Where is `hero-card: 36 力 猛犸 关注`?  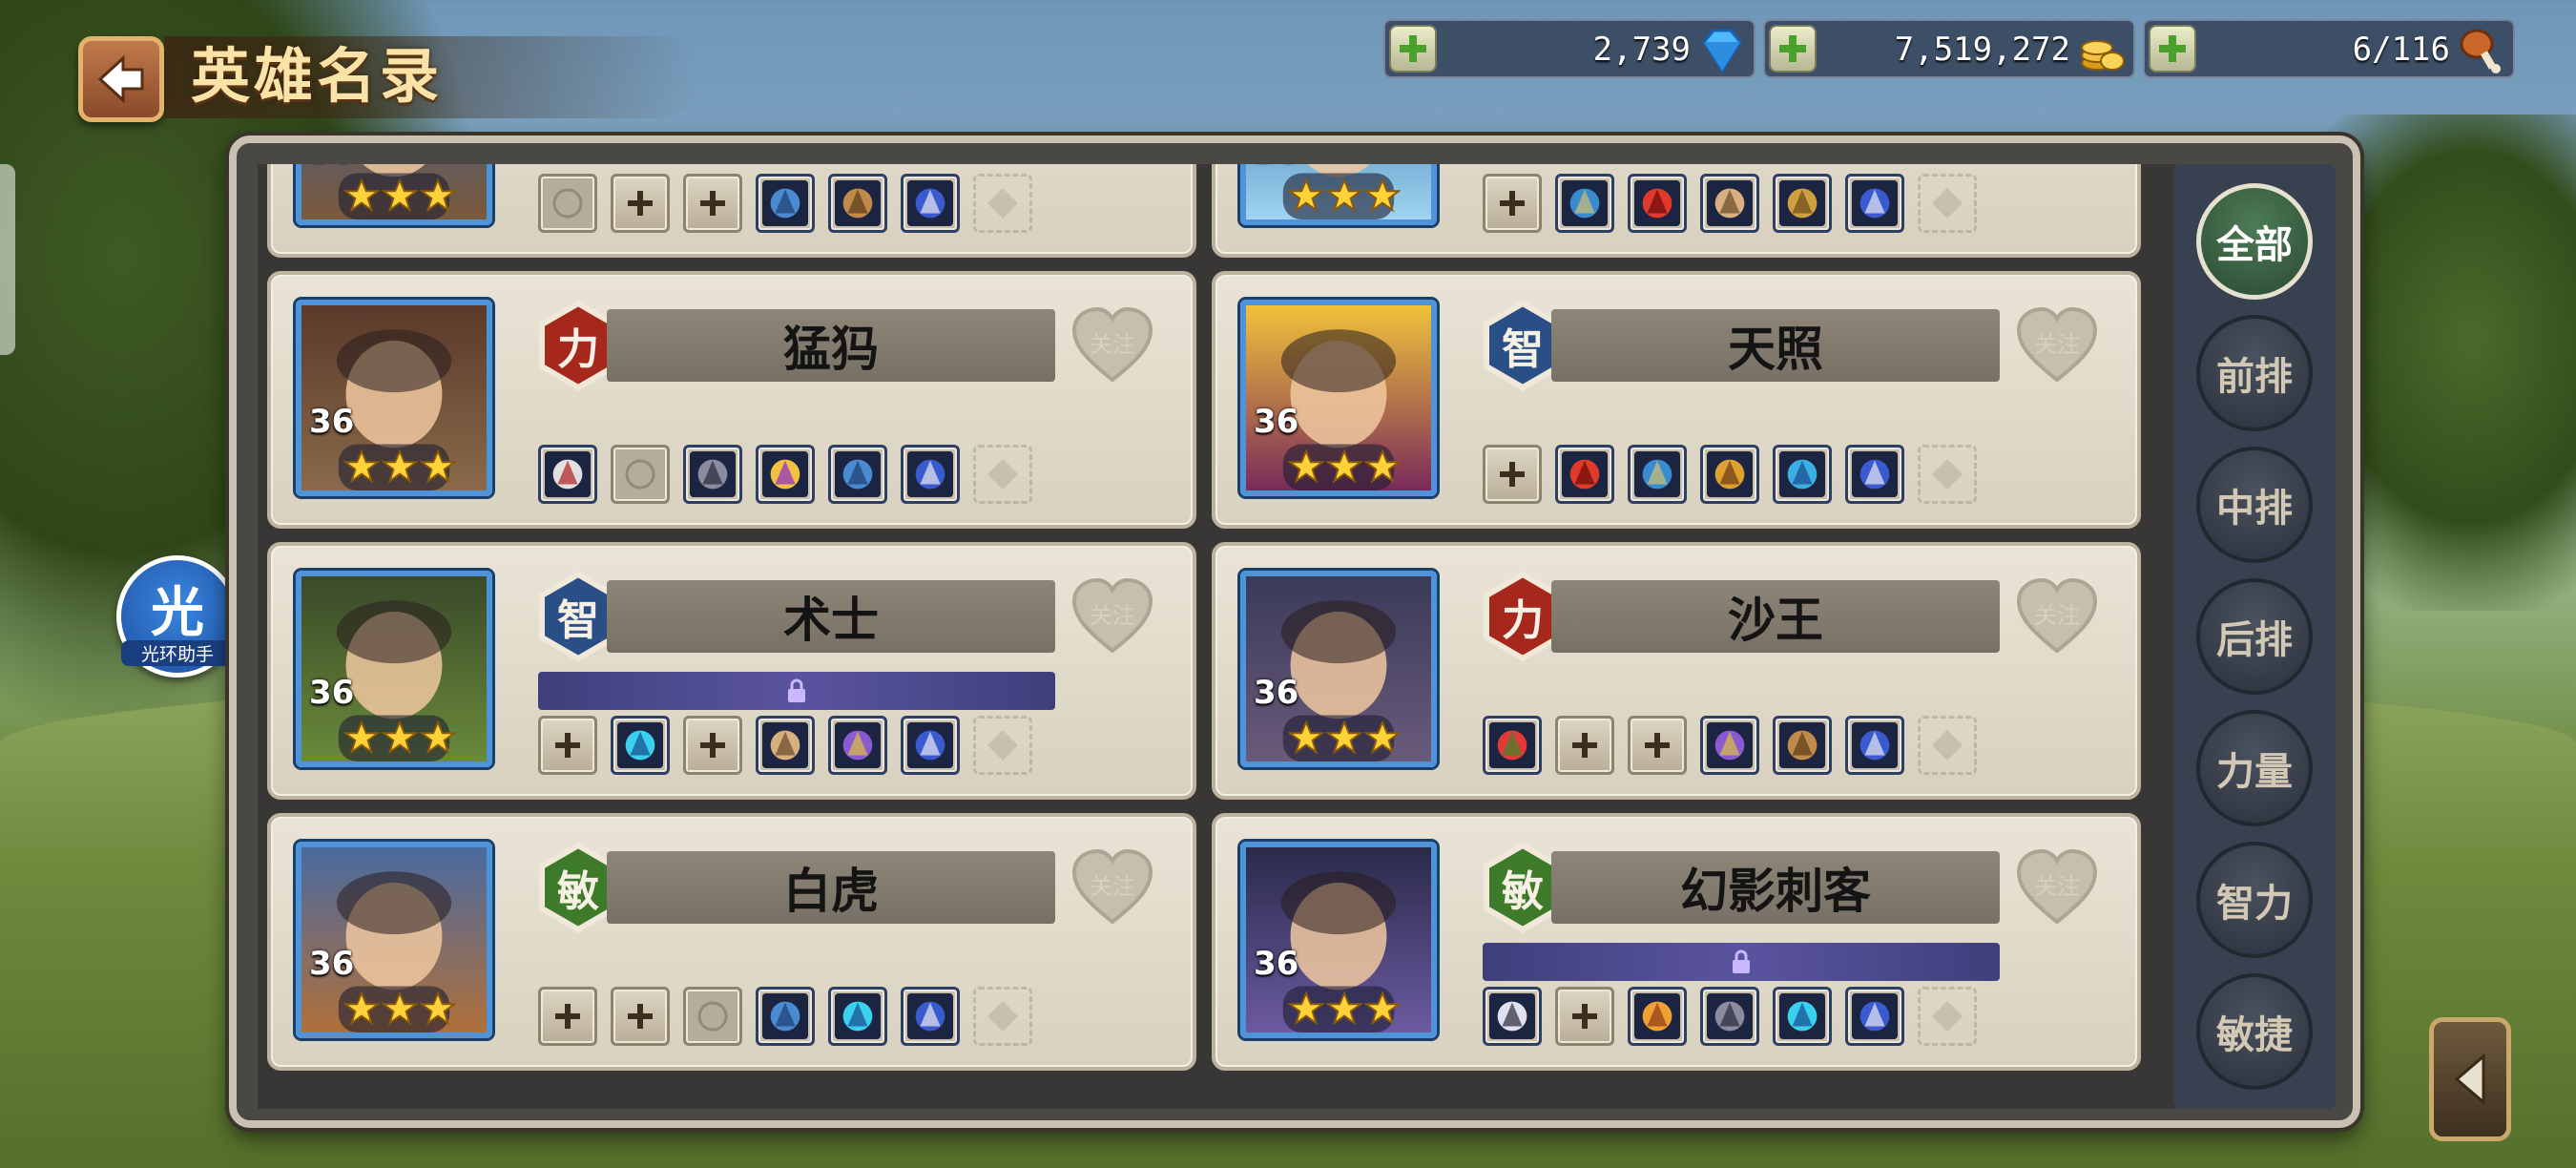 hero-card: 36 力 猛犸 关注 is located at coordinates (731, 400).